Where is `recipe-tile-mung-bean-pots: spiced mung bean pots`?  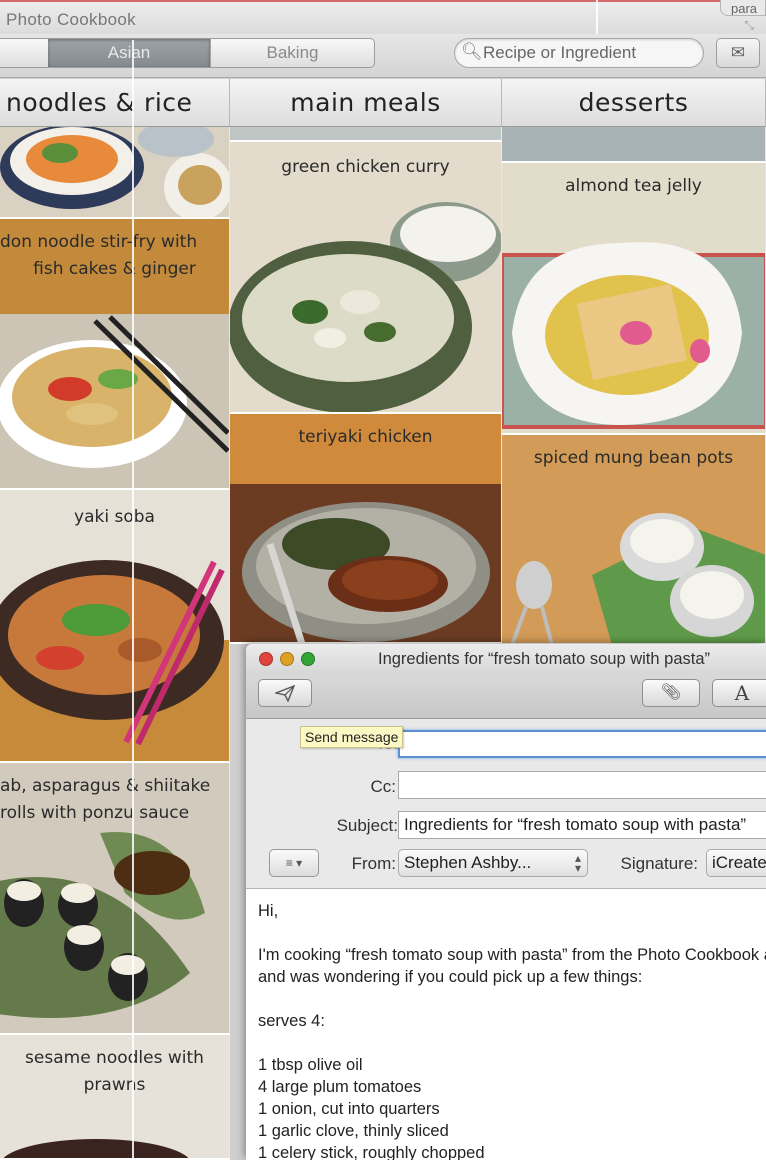
recipe-tile-mung-bean-pots: spiced mung bean pots is located at coordinates (634, 540).